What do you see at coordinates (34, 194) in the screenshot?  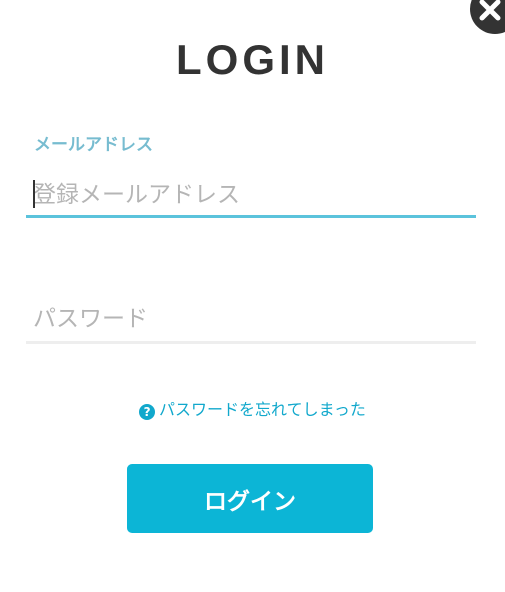 I see `text-caret` at bounding box center [34, 194].